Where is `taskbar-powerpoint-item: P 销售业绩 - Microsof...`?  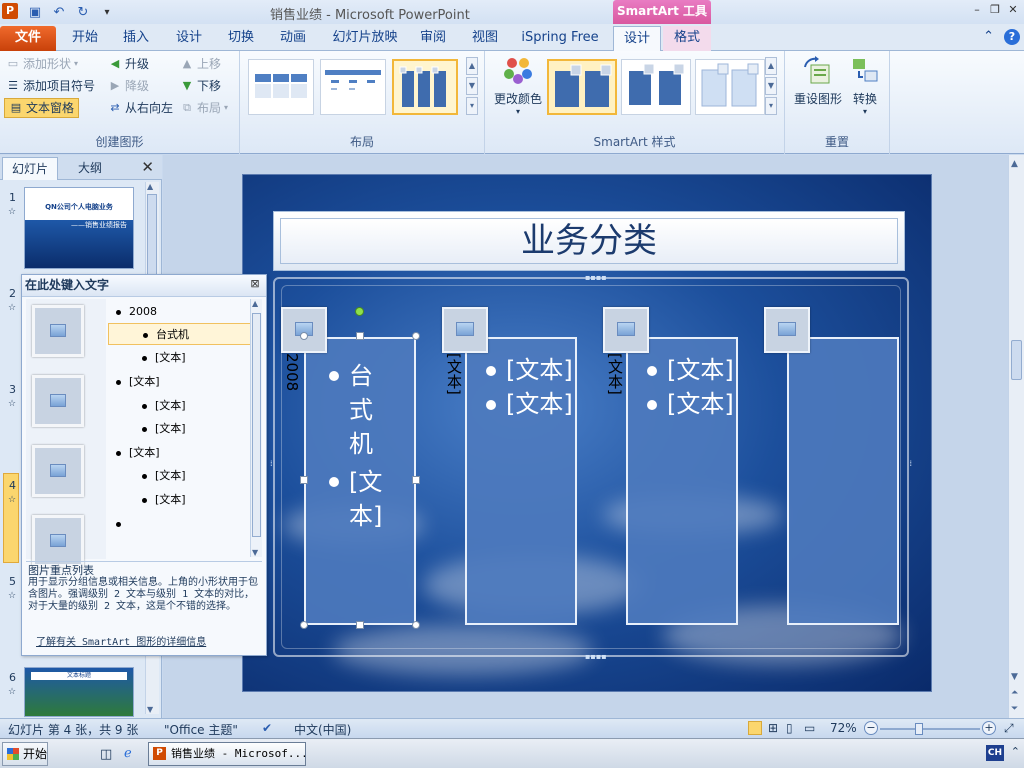
taskbar-powerpoint-item: P 销售业绩 - Microsof... is located at coordinates (227, 754).